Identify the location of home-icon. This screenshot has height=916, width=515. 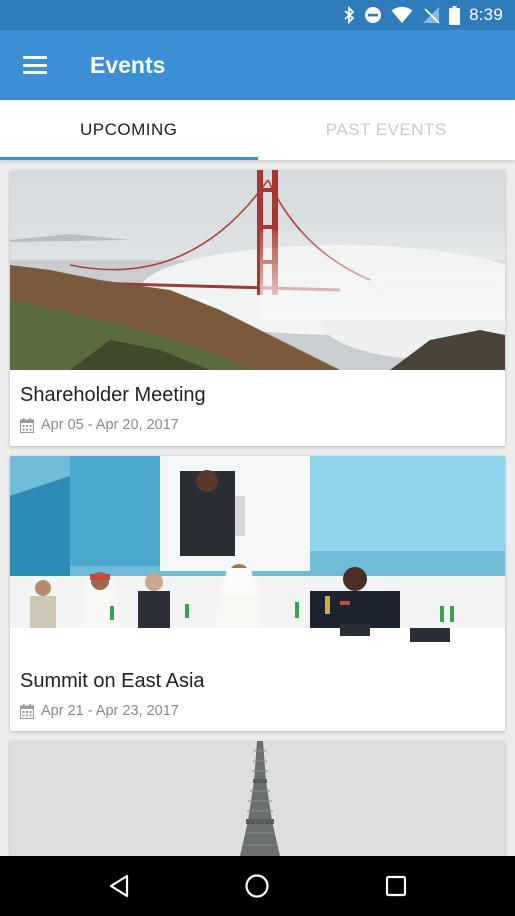
(257, 886).